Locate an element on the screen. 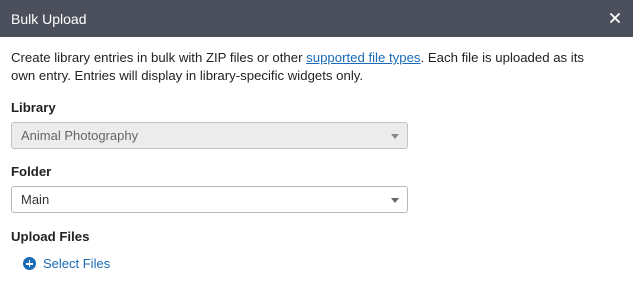 Image resolution: width=633 pixels, height=283 pixels. dialog-title: Bulk Upload is located at coordinates (49, 19).